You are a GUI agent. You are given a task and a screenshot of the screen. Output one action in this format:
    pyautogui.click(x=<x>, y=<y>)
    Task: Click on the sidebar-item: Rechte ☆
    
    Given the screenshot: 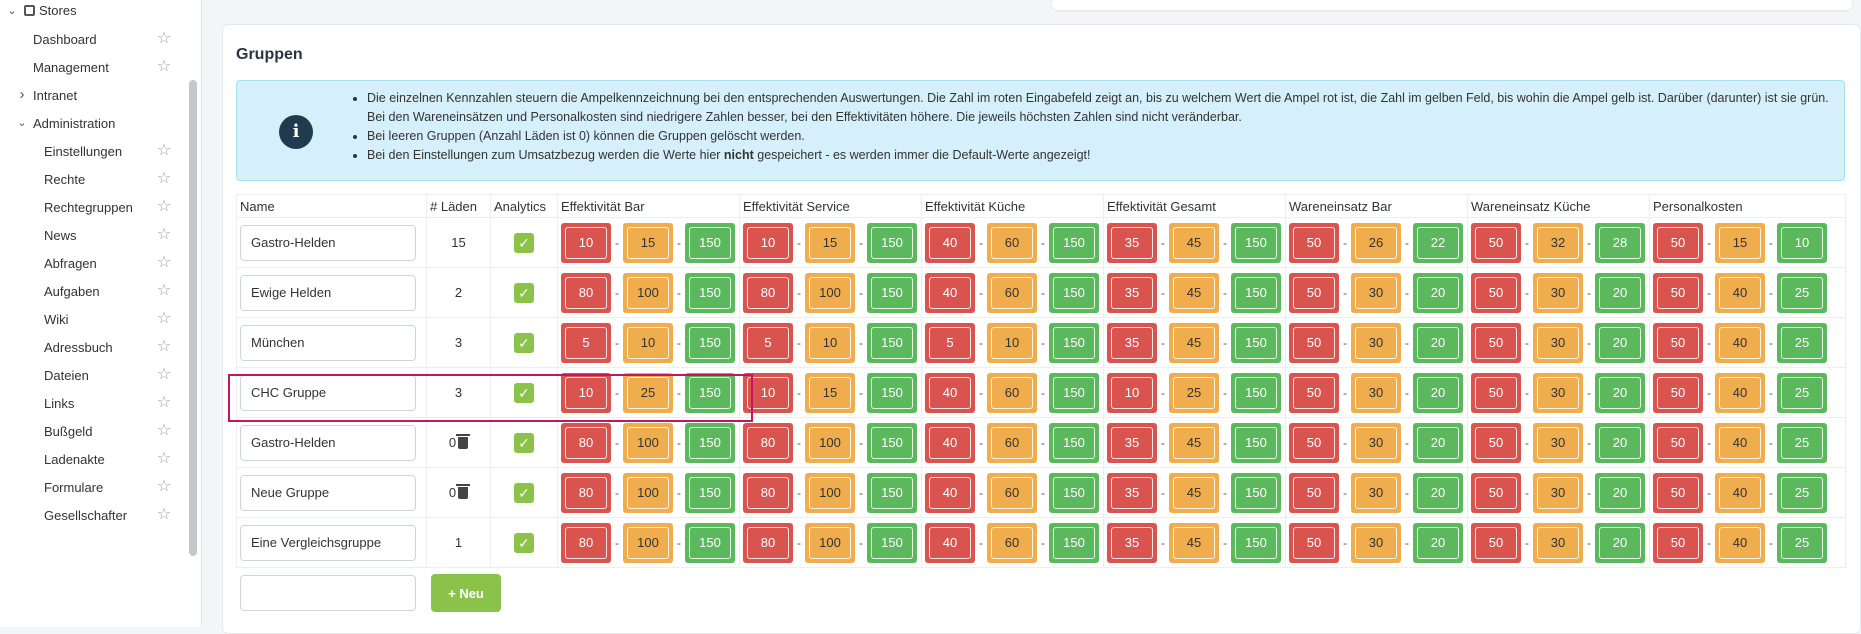 What is the action you would take?
    pyautogui.click(x=95, y=179)
    